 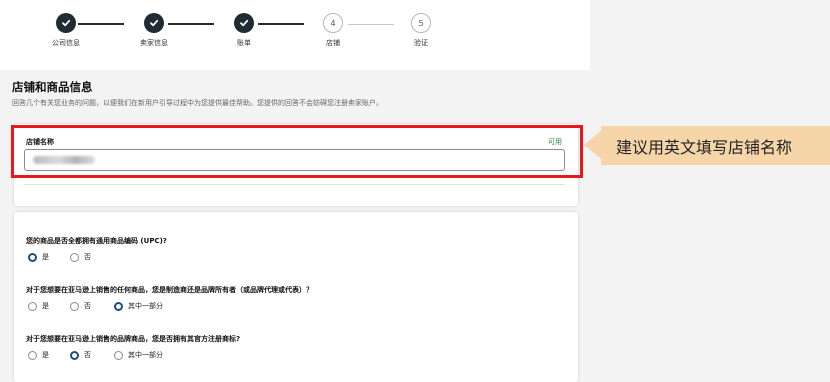 I want to click on radio-trademark-partial: 其中一部分, so click(x=138, y=355).